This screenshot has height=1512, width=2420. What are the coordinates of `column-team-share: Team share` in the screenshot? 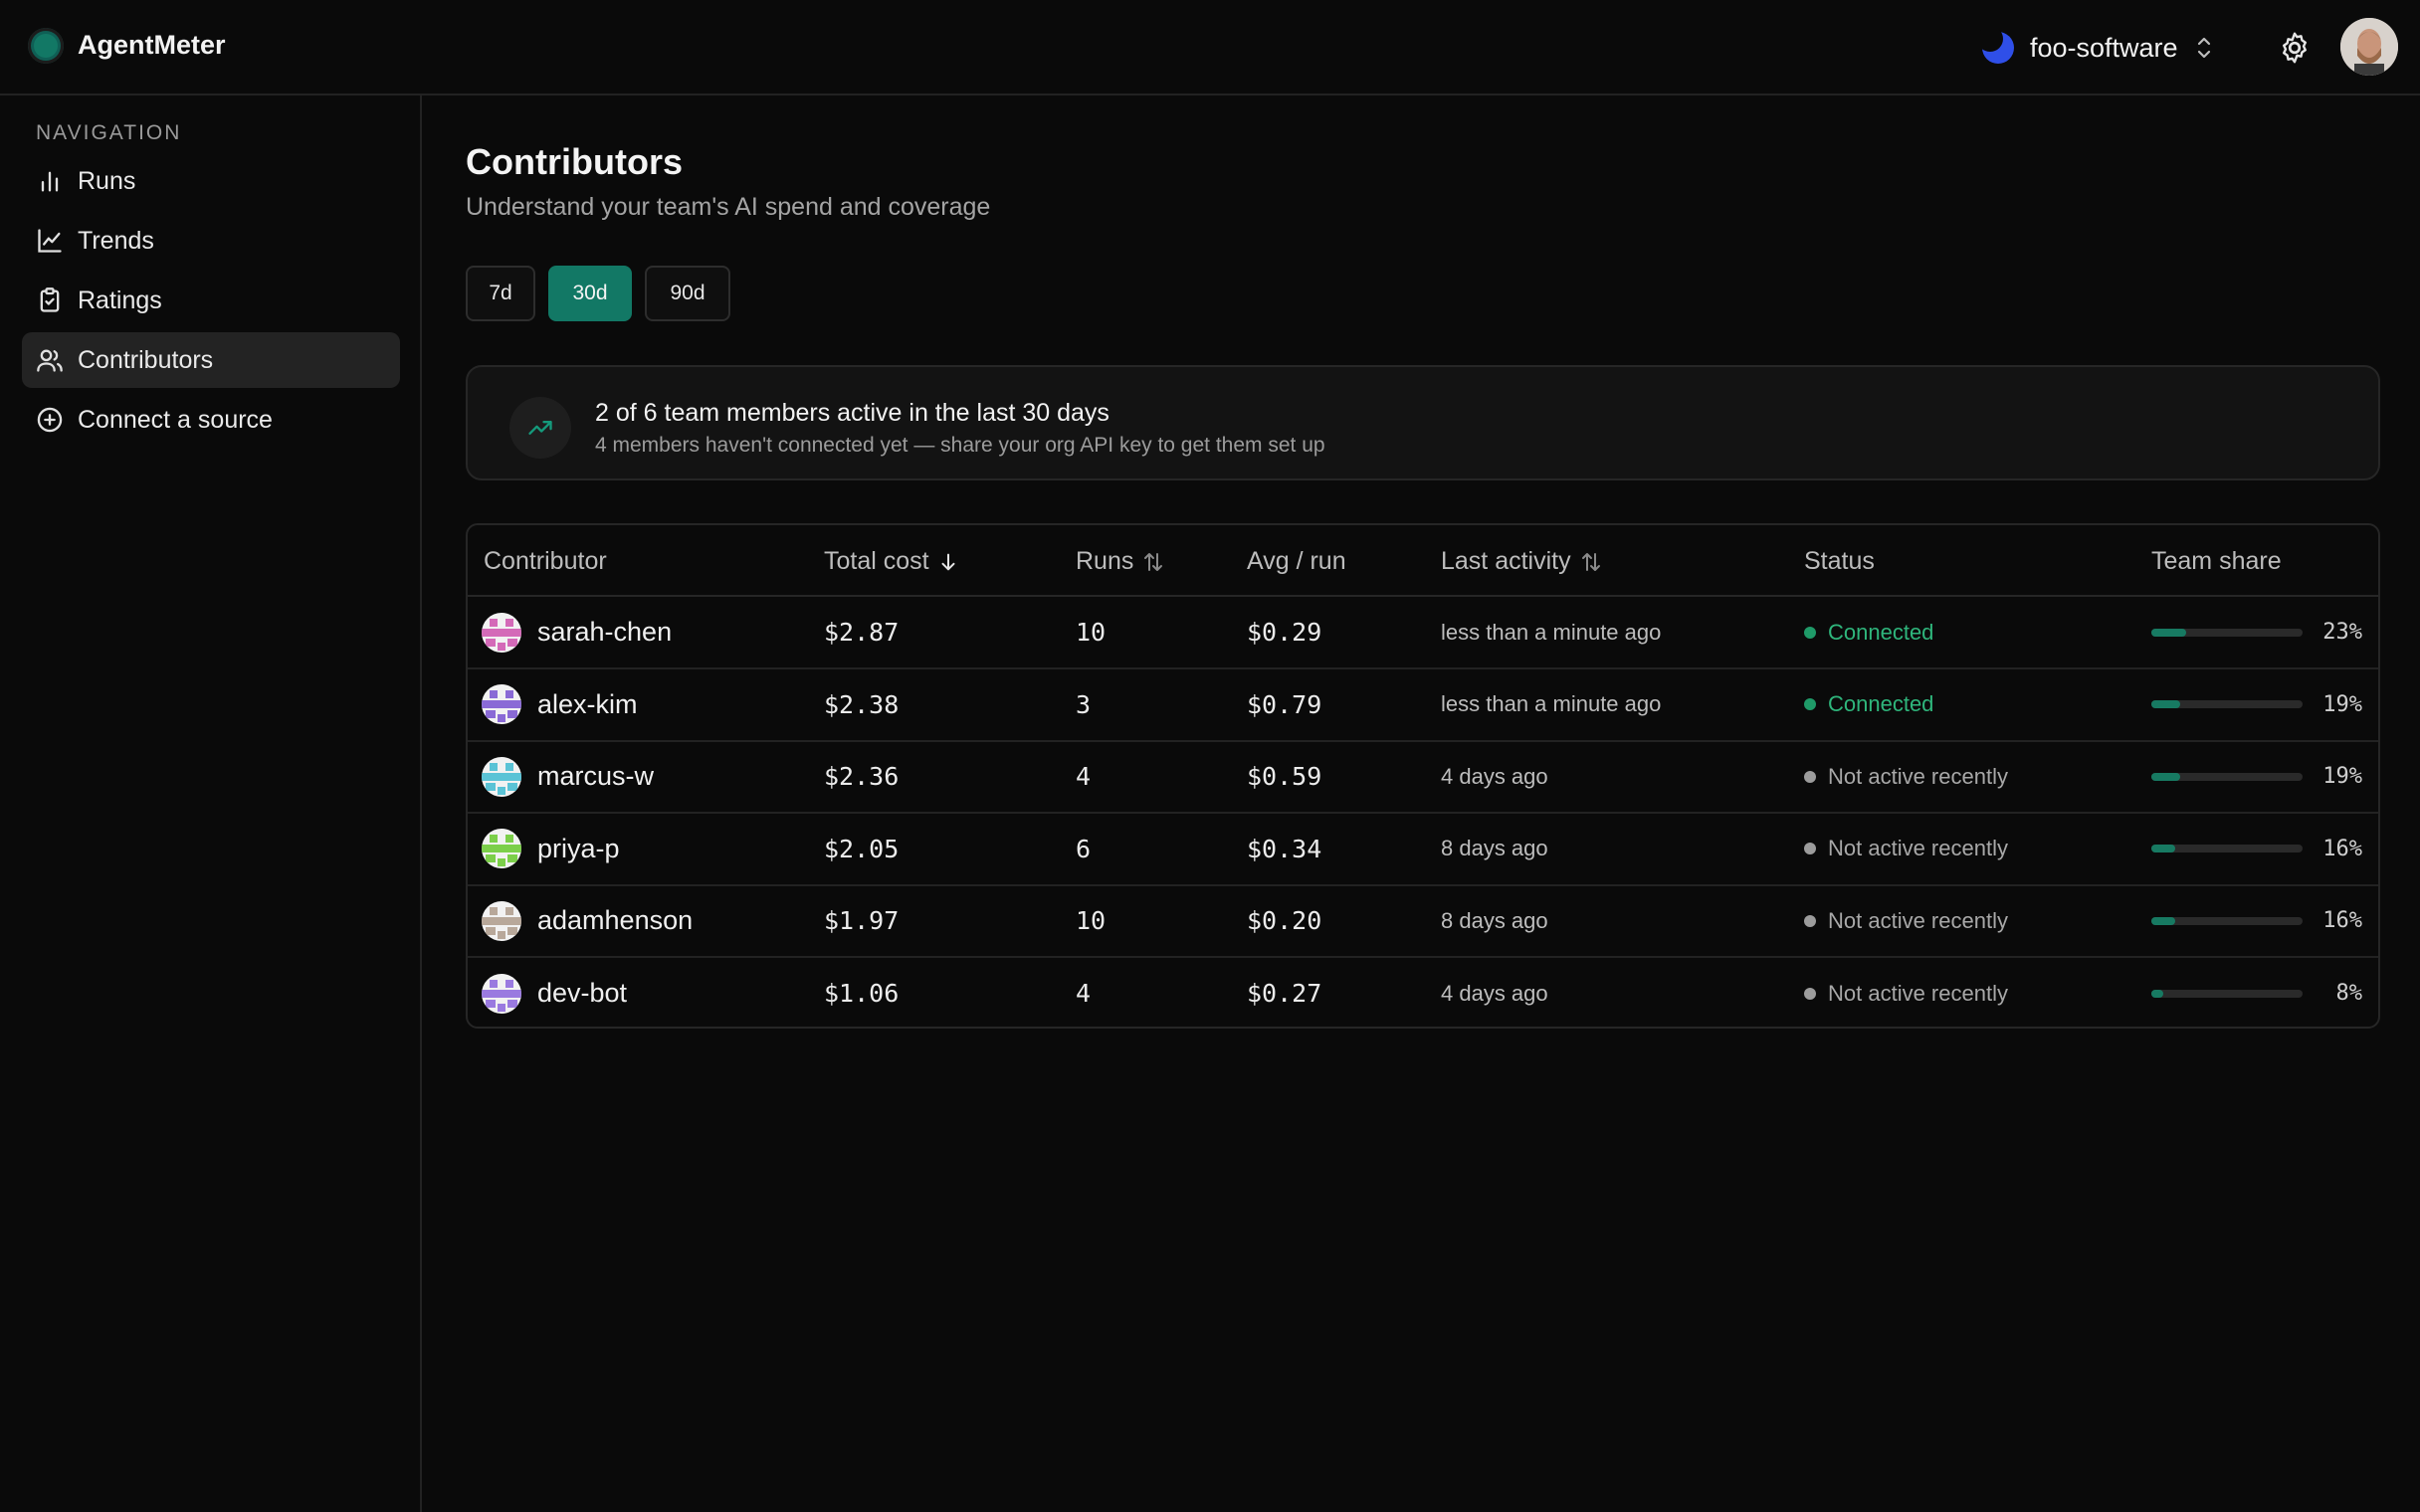 It's located at (2216, 562).